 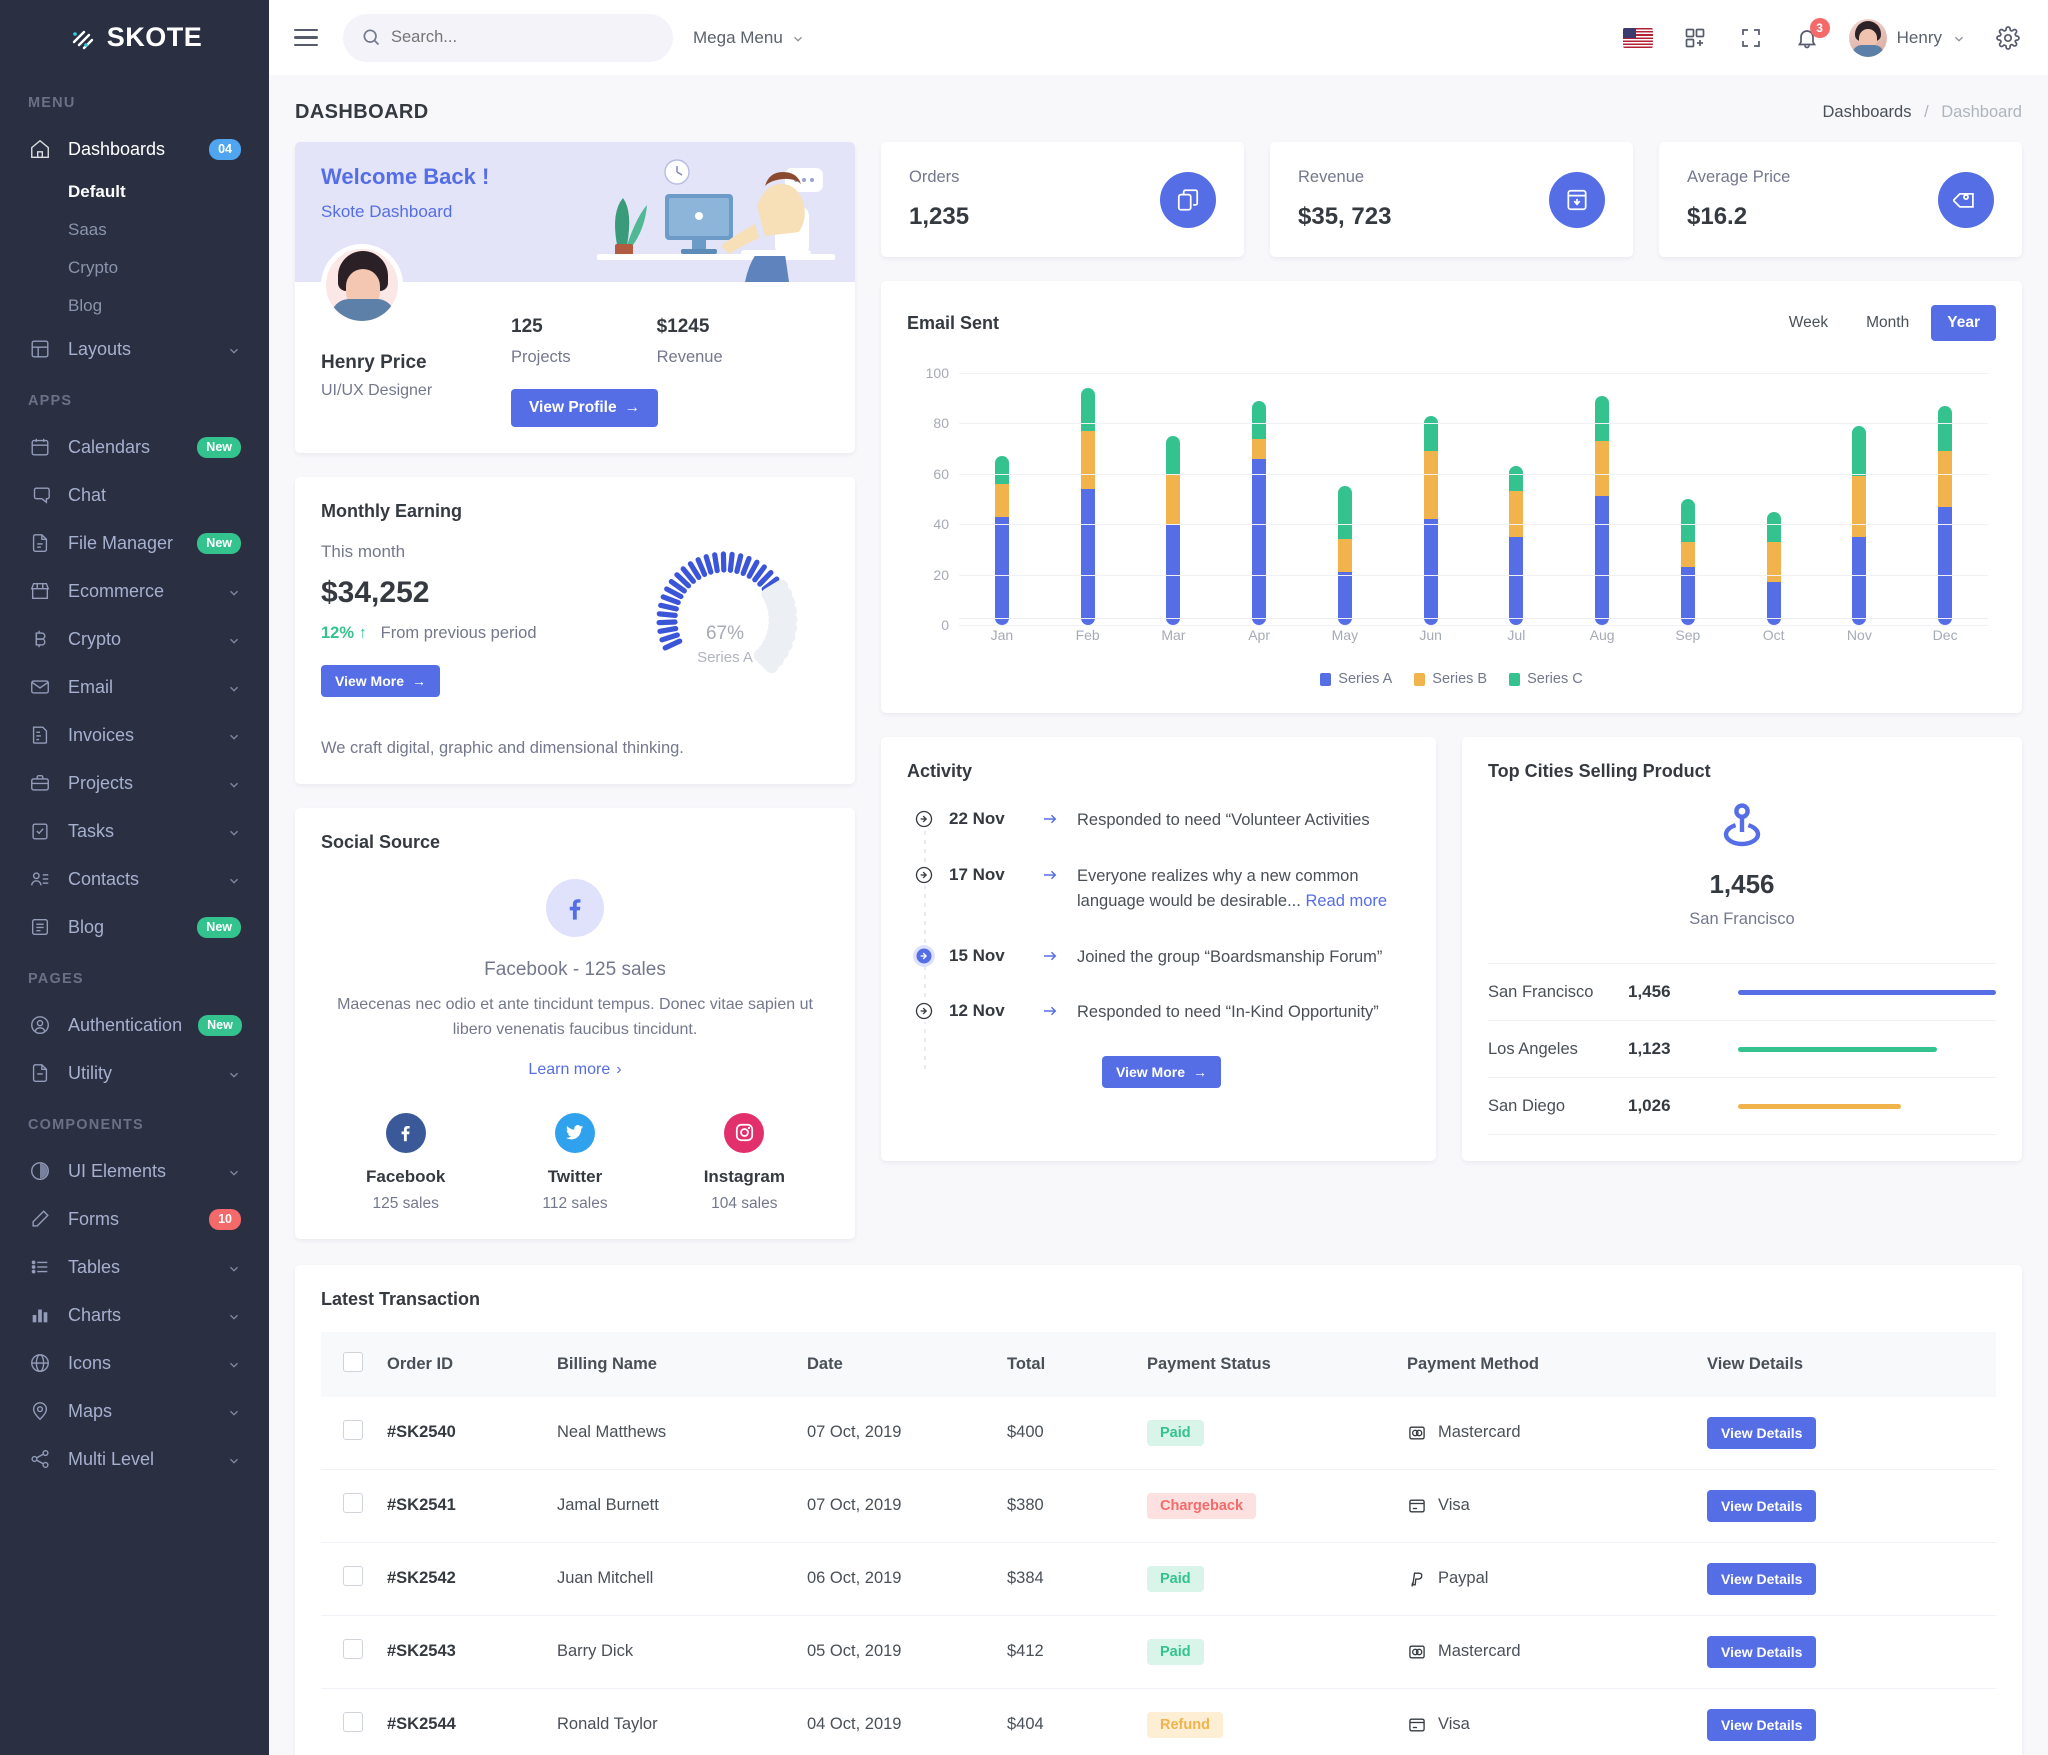 I want to click on us-flag-icon, so click(x=1637, y=37).